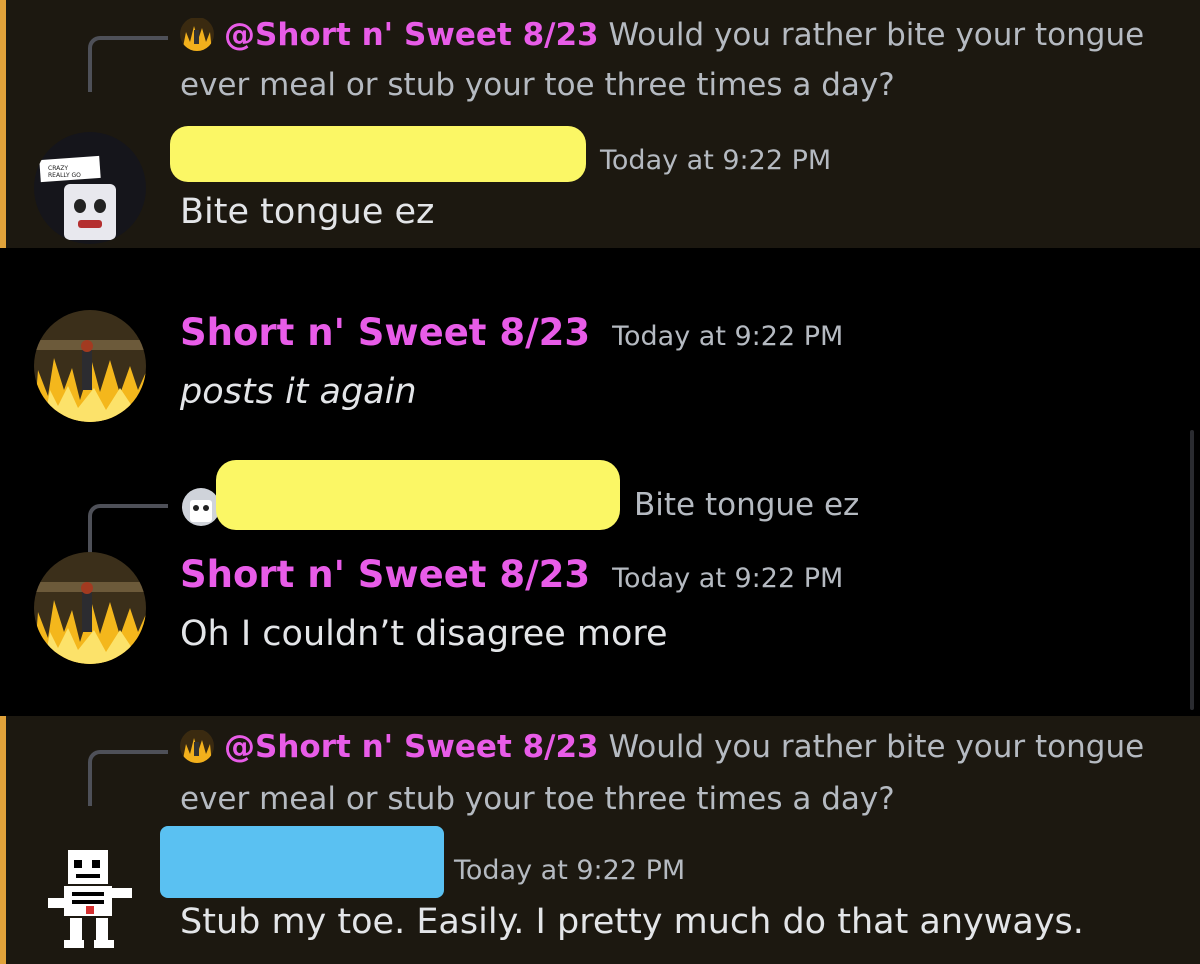  Describe the element at coordinates (58, 168) in the screenshot. I see `svg-text: CRAZY` at that location.